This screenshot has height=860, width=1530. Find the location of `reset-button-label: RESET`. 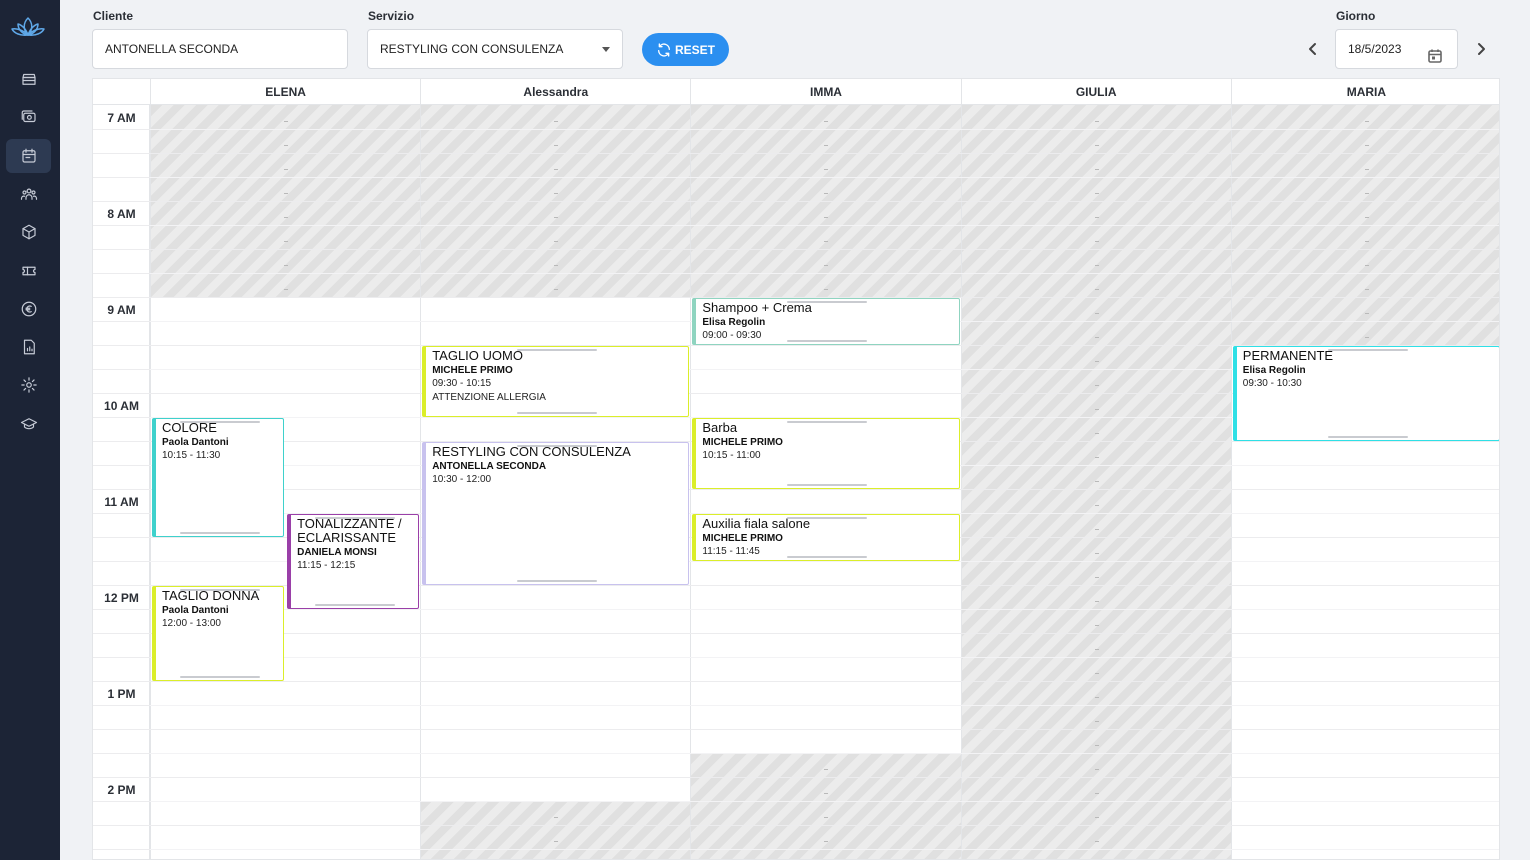

reset-button-label: RESET is located at coordinates (694, 49).